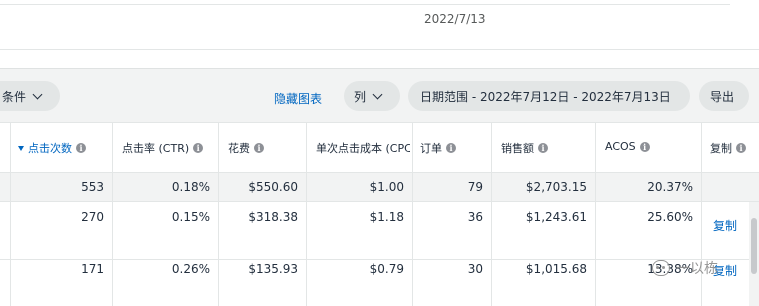 Image resolution: width=759 pixels, height=306 pixels. I want to click on wechat-icon, so click(661, 268).